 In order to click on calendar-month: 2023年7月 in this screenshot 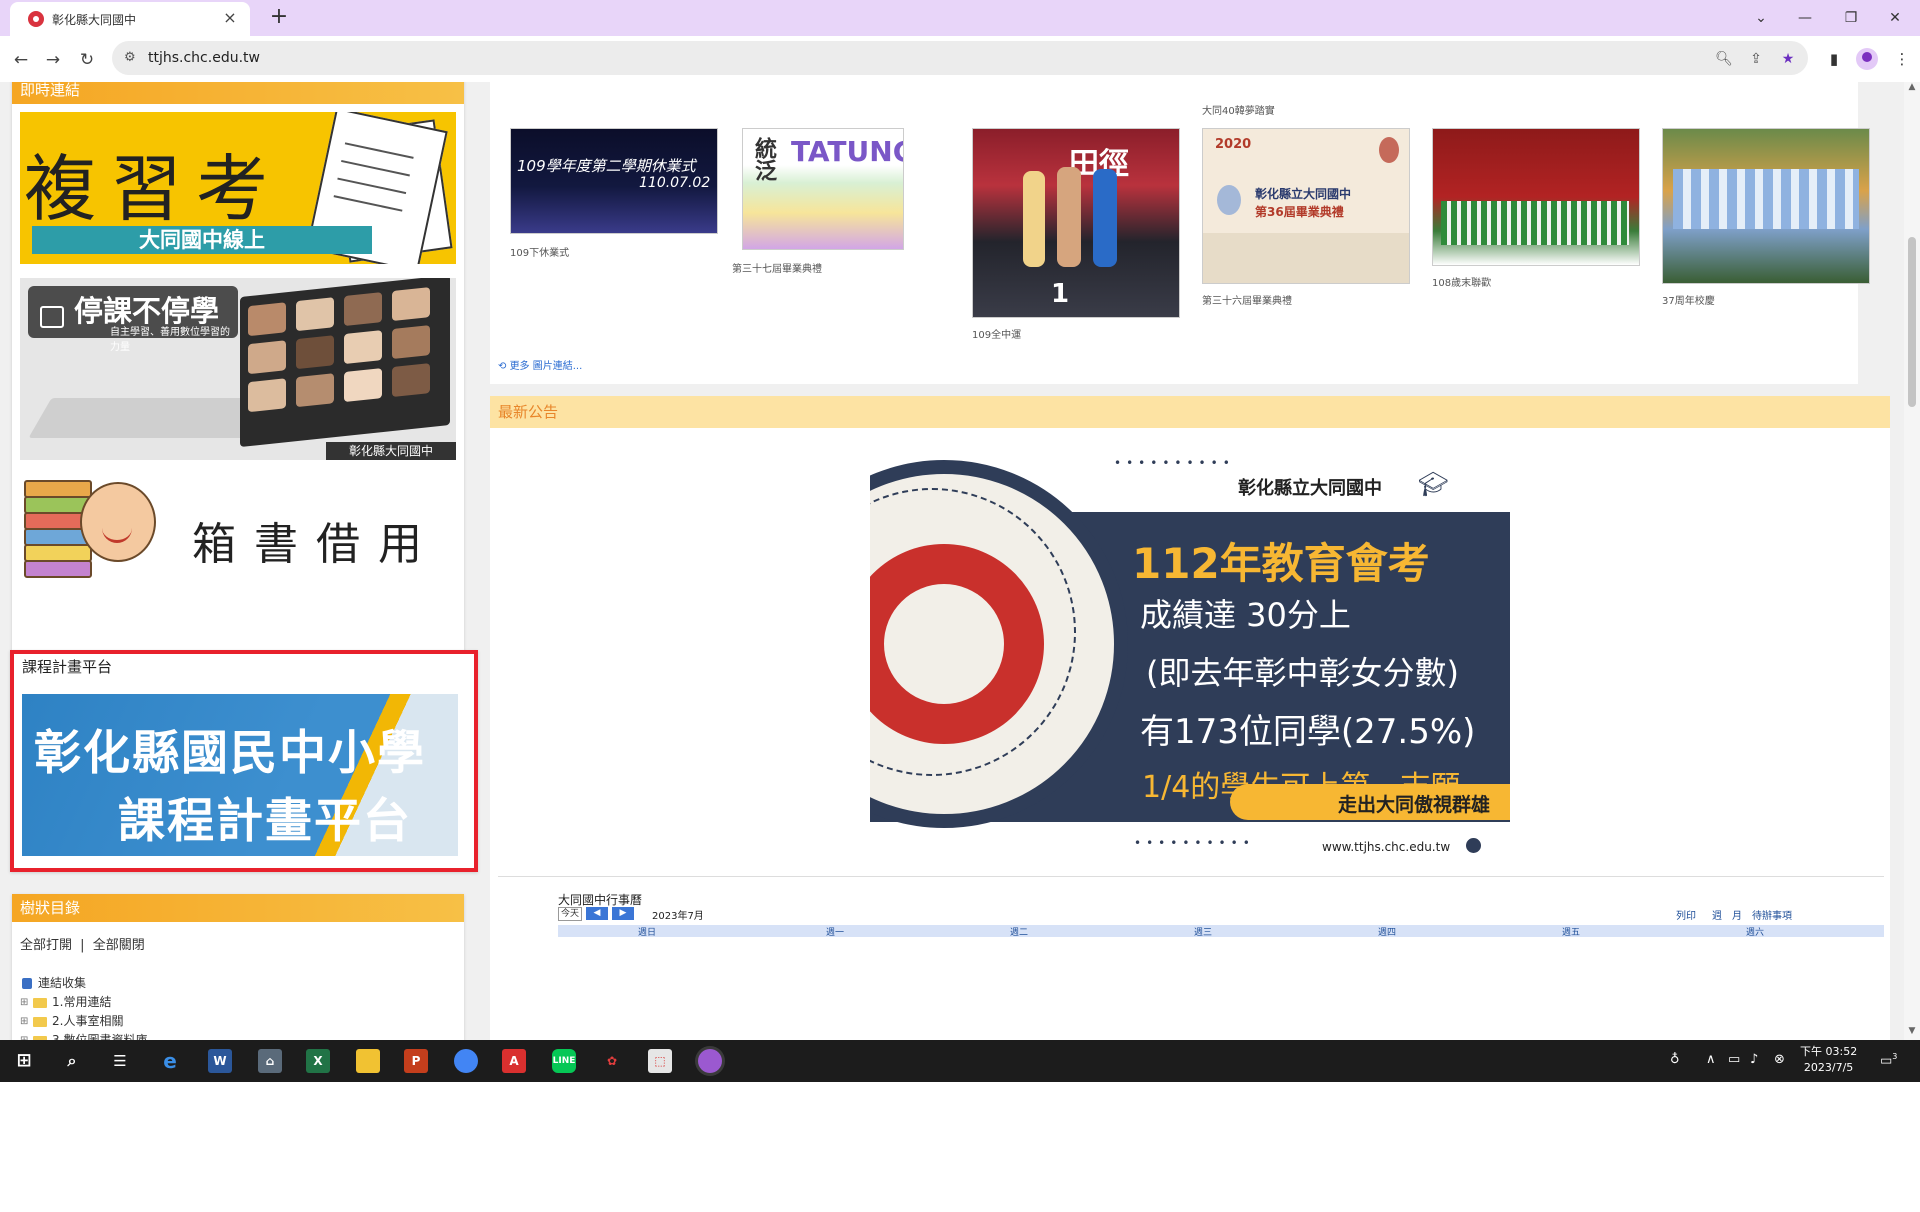, I will do `click(678, 914)`.